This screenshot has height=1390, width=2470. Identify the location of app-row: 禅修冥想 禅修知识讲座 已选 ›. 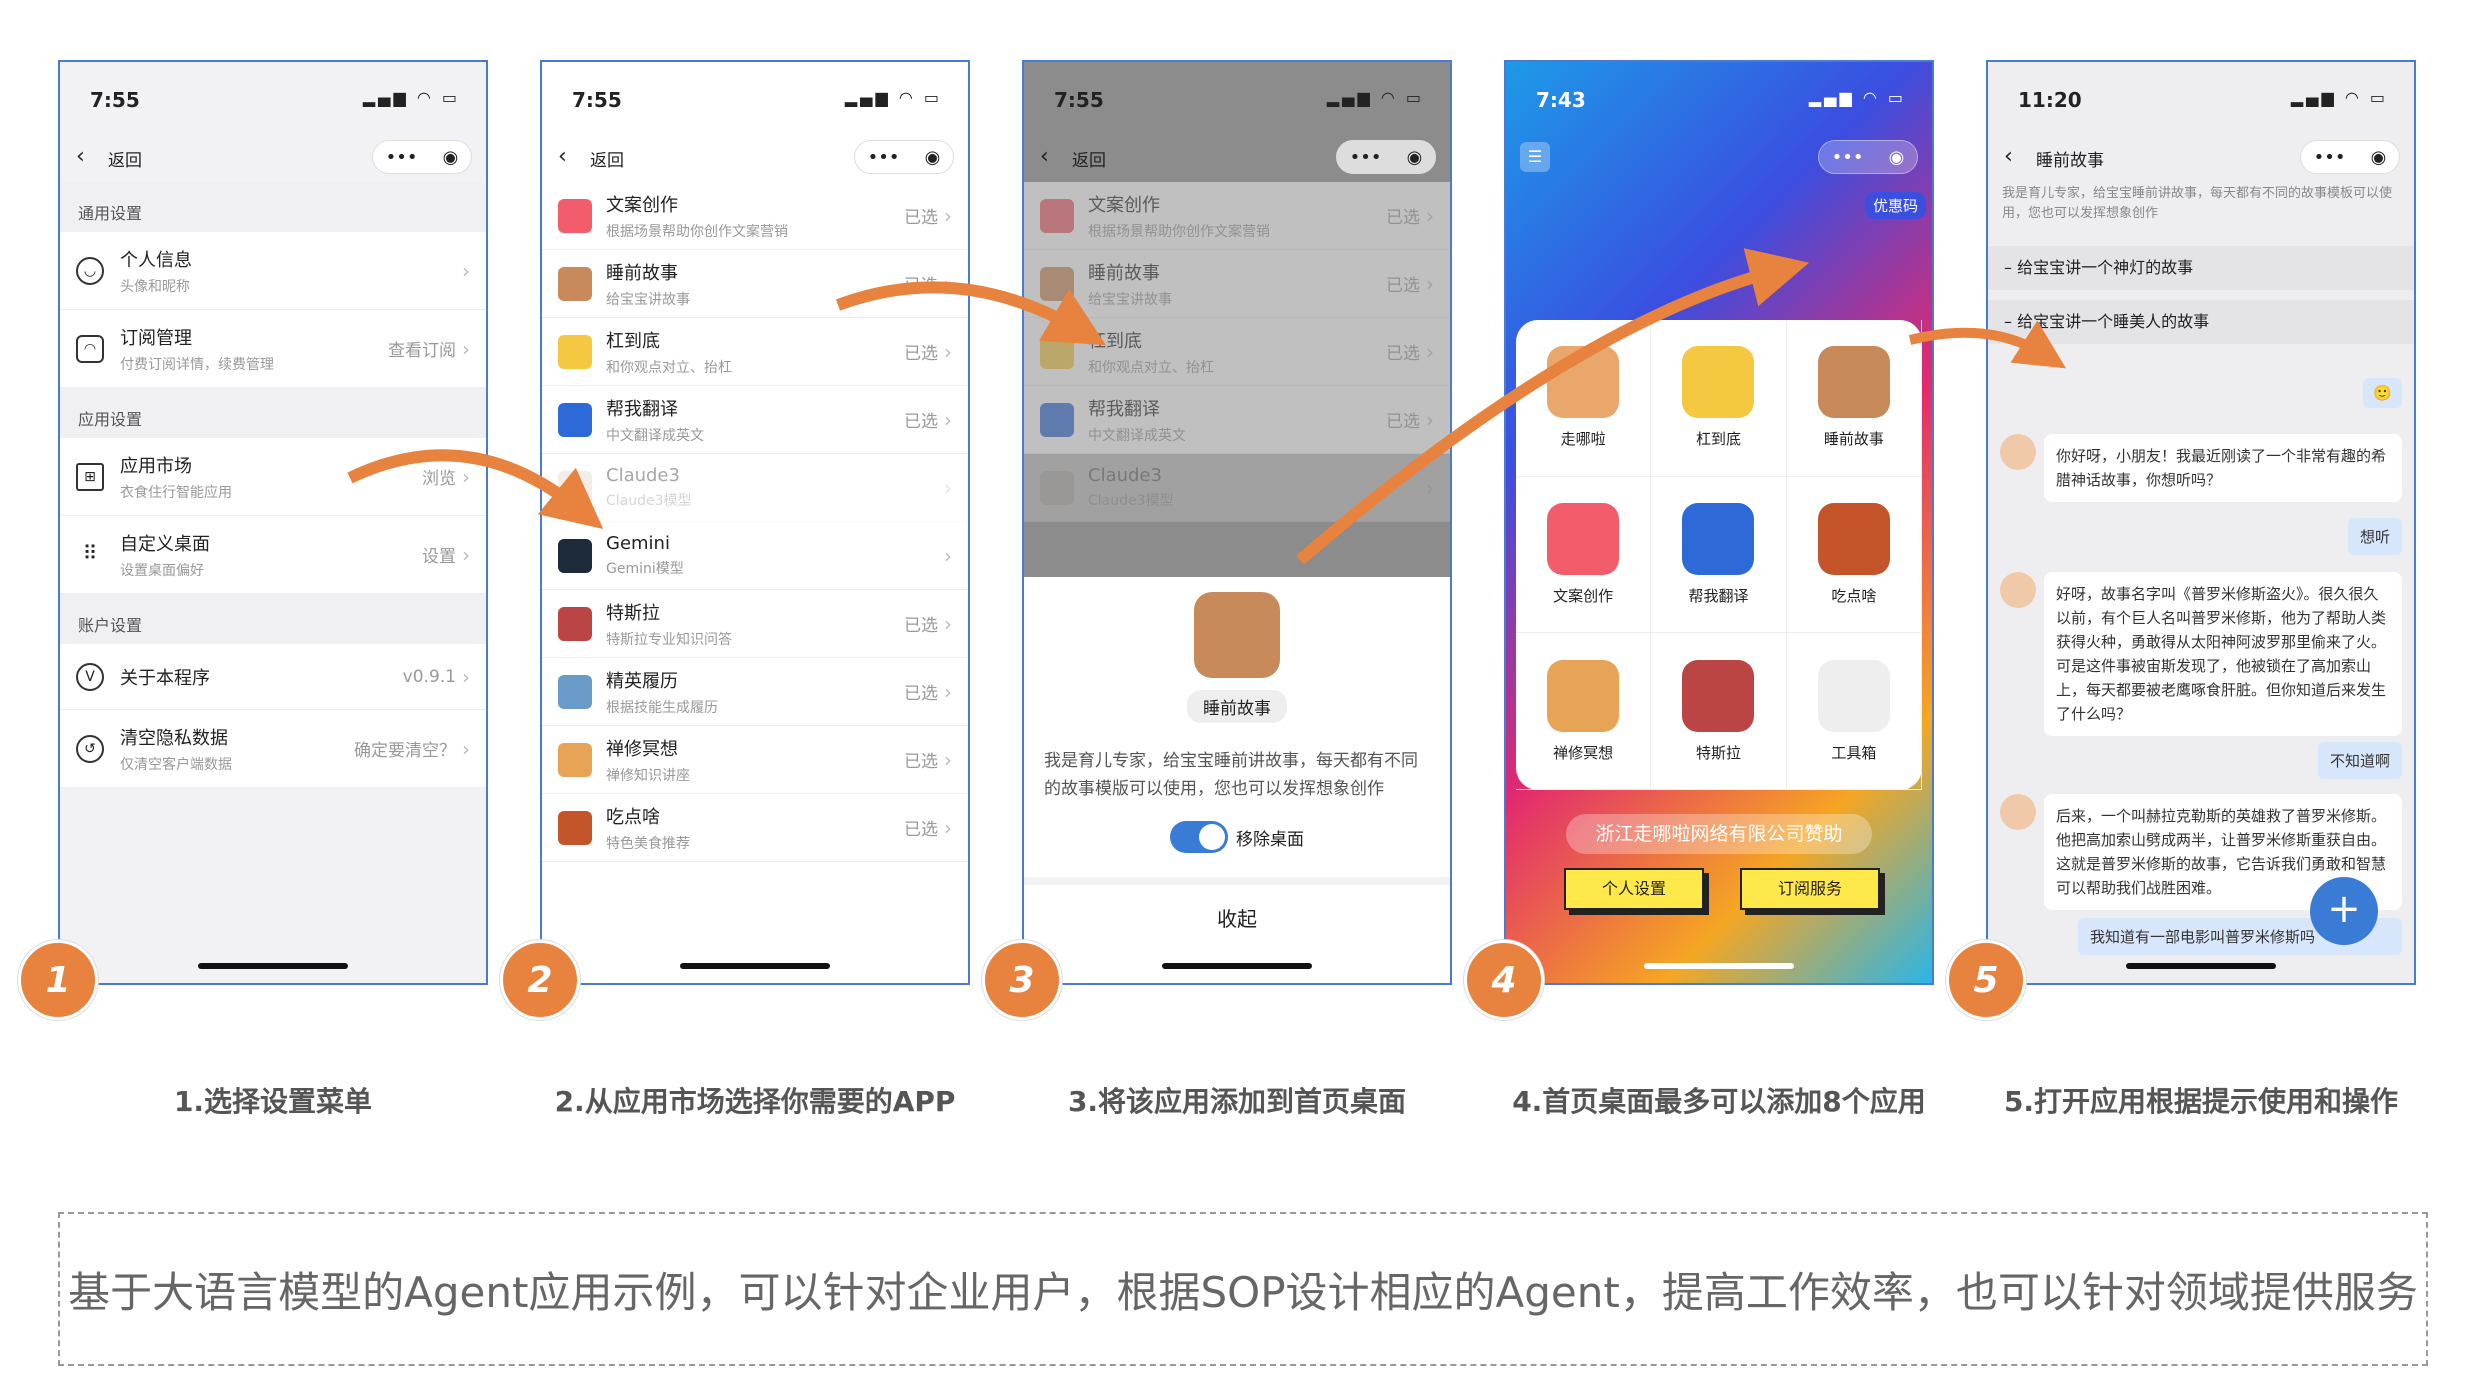
(755, 760).